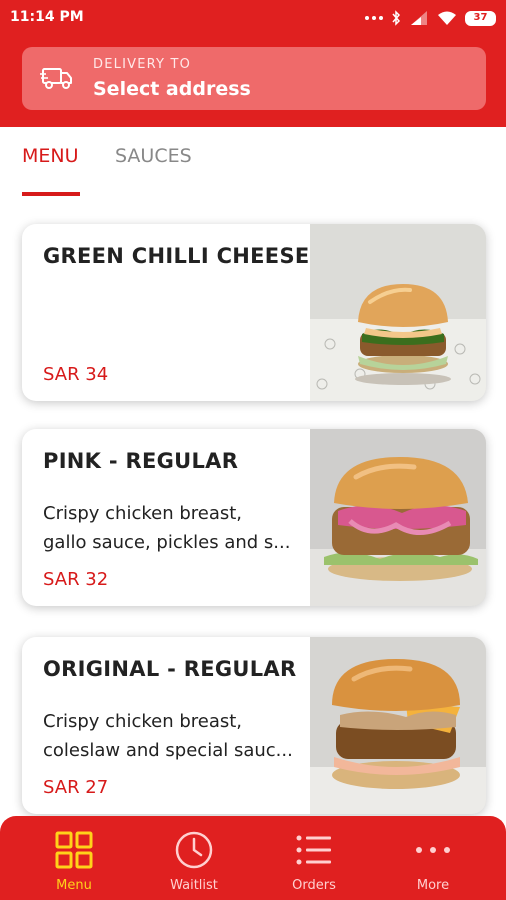 The width and height of the screenshot is (506, 900). Describe the element at coordinates (419, 18) in the screenshot. I see `signal-icon` at that location.